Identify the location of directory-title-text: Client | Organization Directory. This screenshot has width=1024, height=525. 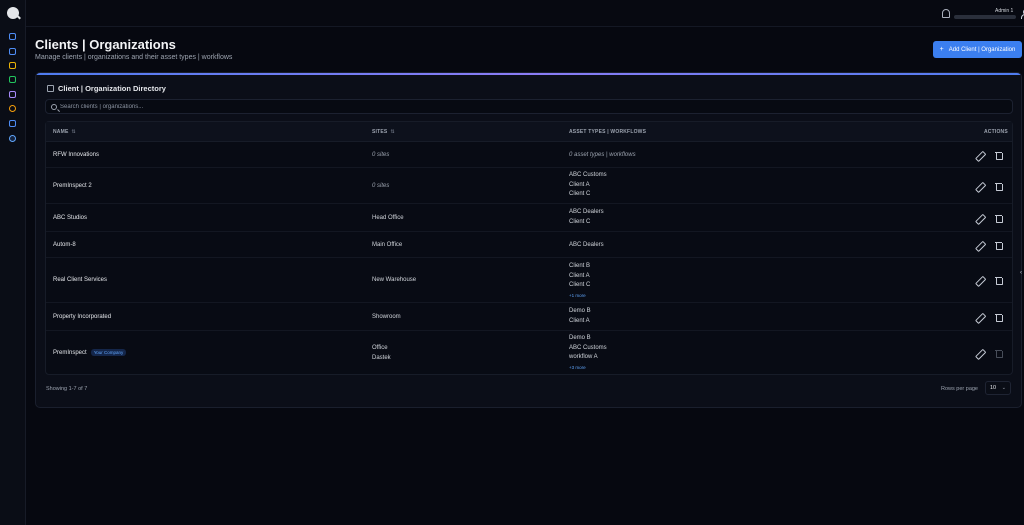
(112, 88).